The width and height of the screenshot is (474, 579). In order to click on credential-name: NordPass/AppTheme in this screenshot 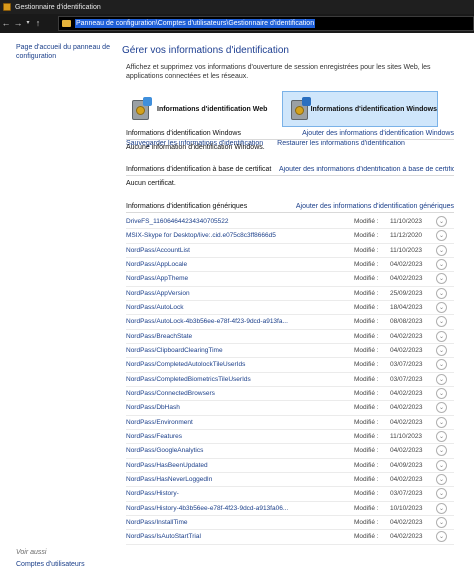, I will do `click(240, 278)`.